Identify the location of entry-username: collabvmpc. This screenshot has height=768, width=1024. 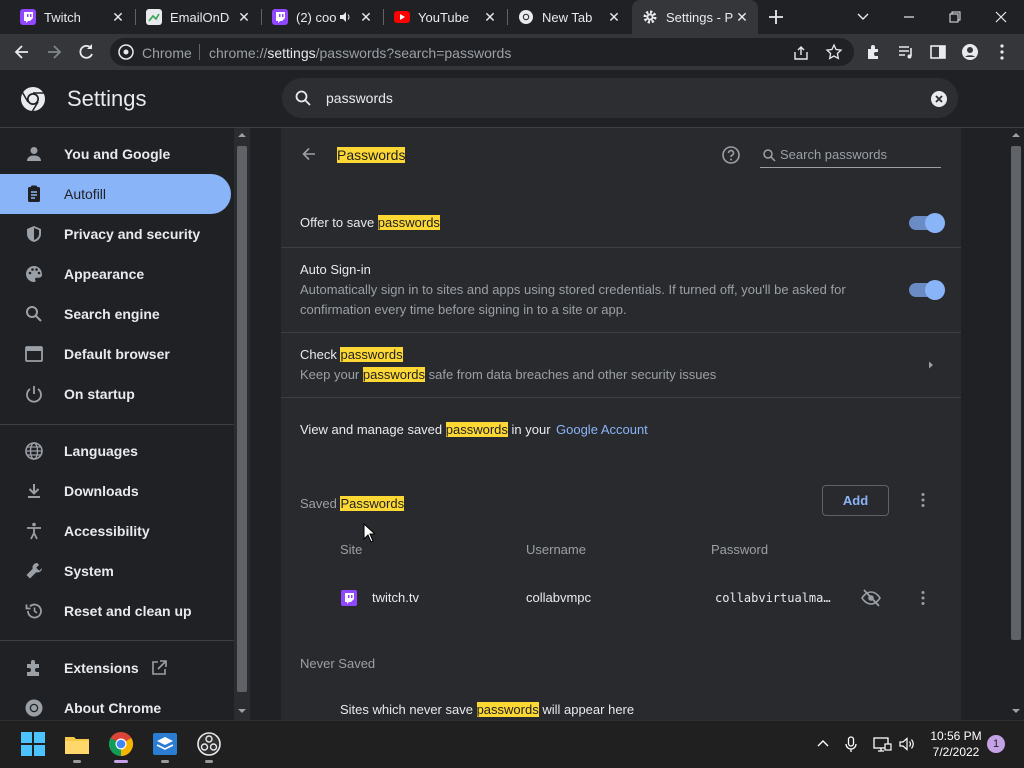
(558, 597).